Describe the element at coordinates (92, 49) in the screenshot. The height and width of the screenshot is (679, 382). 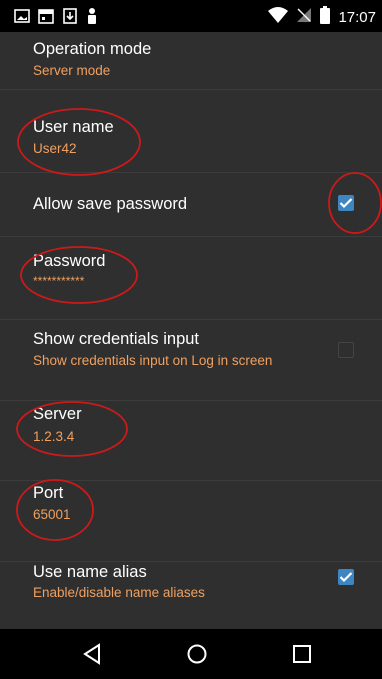
I see `pref-title: Operation mode` at that location.